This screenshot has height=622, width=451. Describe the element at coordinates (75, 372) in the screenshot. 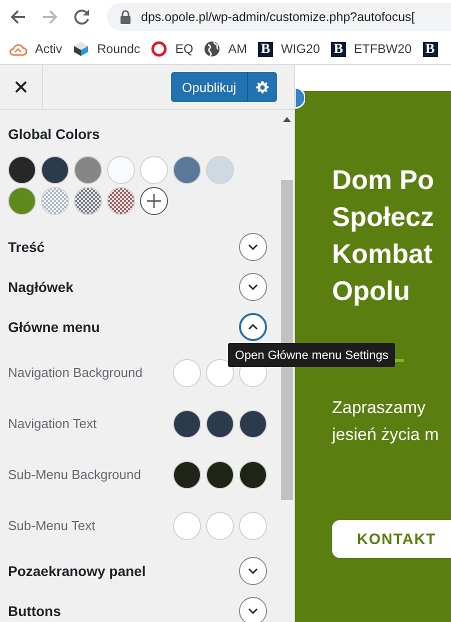

I see `setting-label: Navigation Background` at that location.